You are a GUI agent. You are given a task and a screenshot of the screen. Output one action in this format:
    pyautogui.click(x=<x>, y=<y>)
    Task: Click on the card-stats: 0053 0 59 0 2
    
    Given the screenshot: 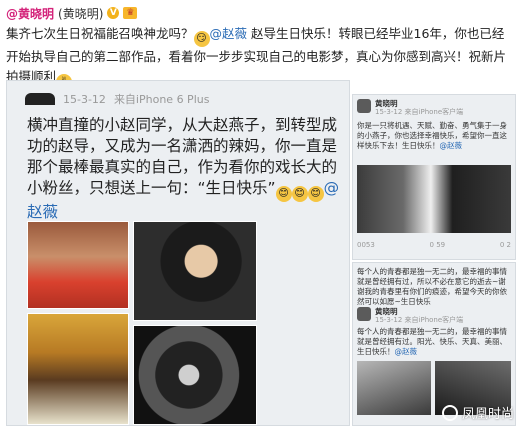 What is the action you would take?
    pyautogui.click(x=434, y=245)
    